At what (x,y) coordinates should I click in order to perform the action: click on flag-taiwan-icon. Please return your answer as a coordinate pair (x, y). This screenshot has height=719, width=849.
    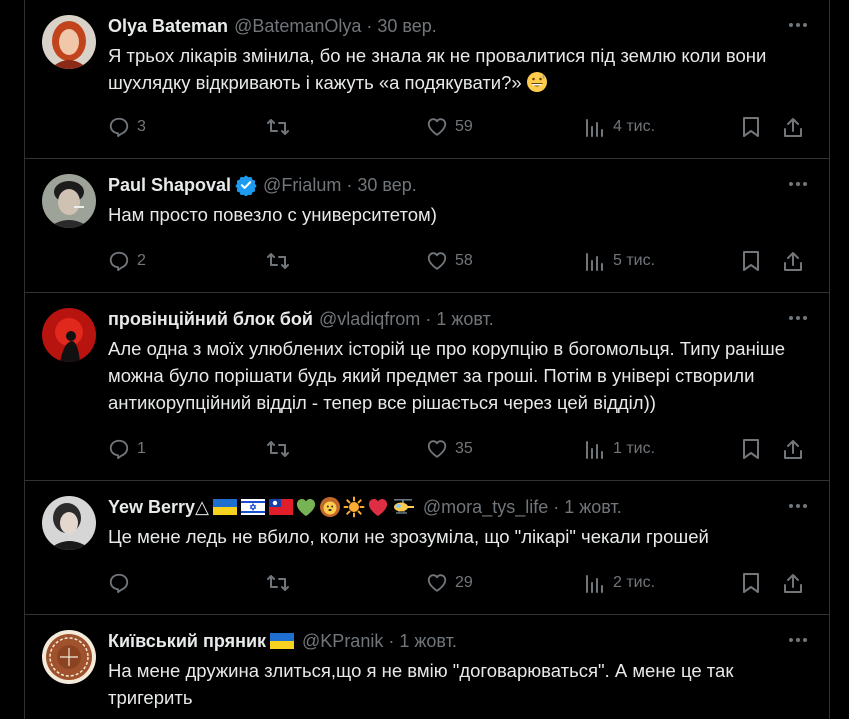
    Looking at the image, I should click on (280, 507).